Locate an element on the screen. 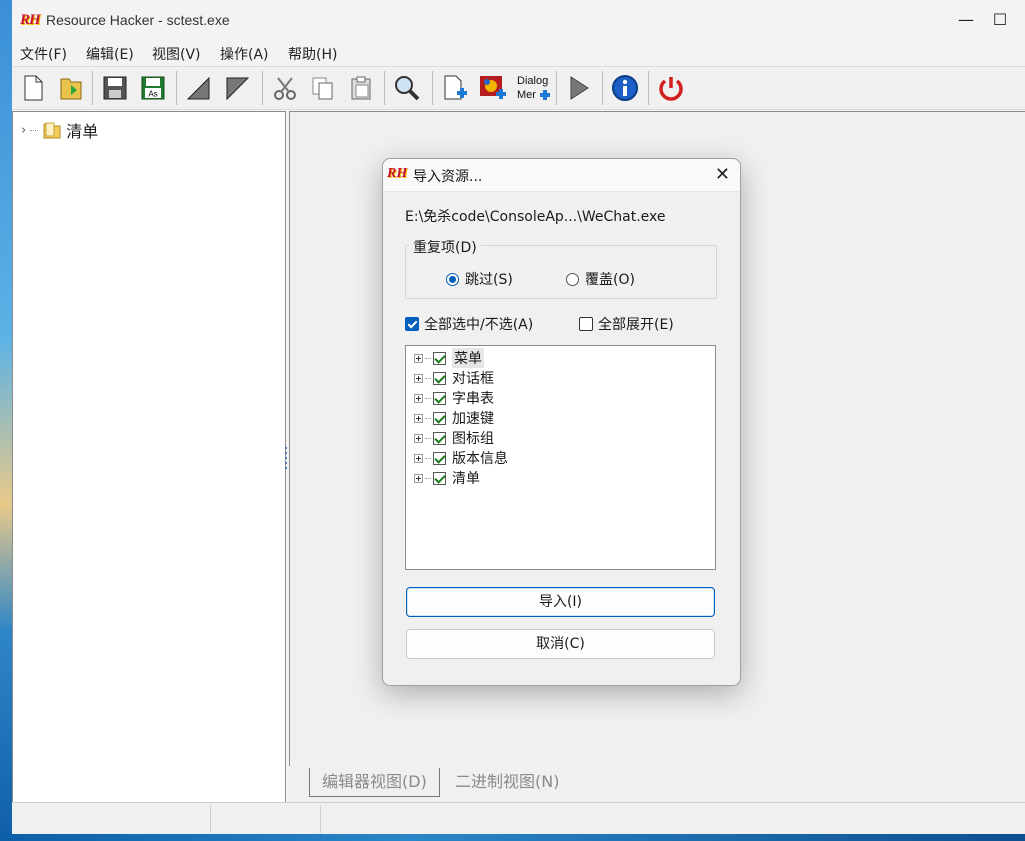 The width and height of the screenshot is (1025, 841). dialog-menu-icon: Dialog Mer is located at coordinates (534, 88).